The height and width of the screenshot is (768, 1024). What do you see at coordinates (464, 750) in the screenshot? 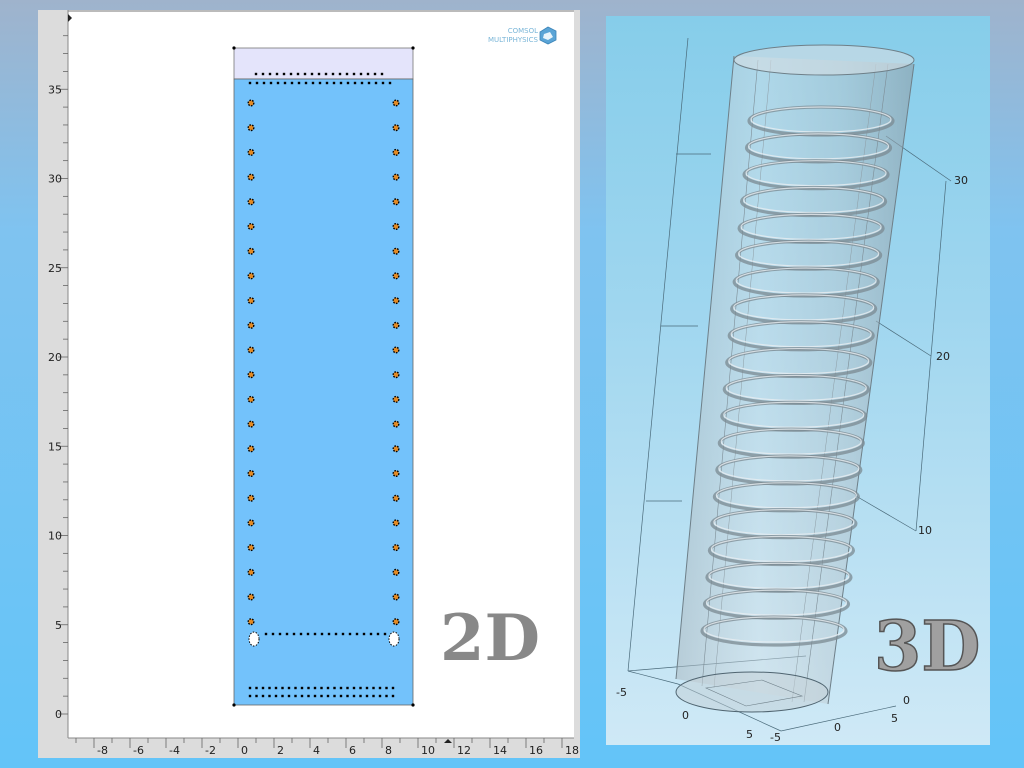
I see `x-tick-label: 12` at bounding box center [464, 750].